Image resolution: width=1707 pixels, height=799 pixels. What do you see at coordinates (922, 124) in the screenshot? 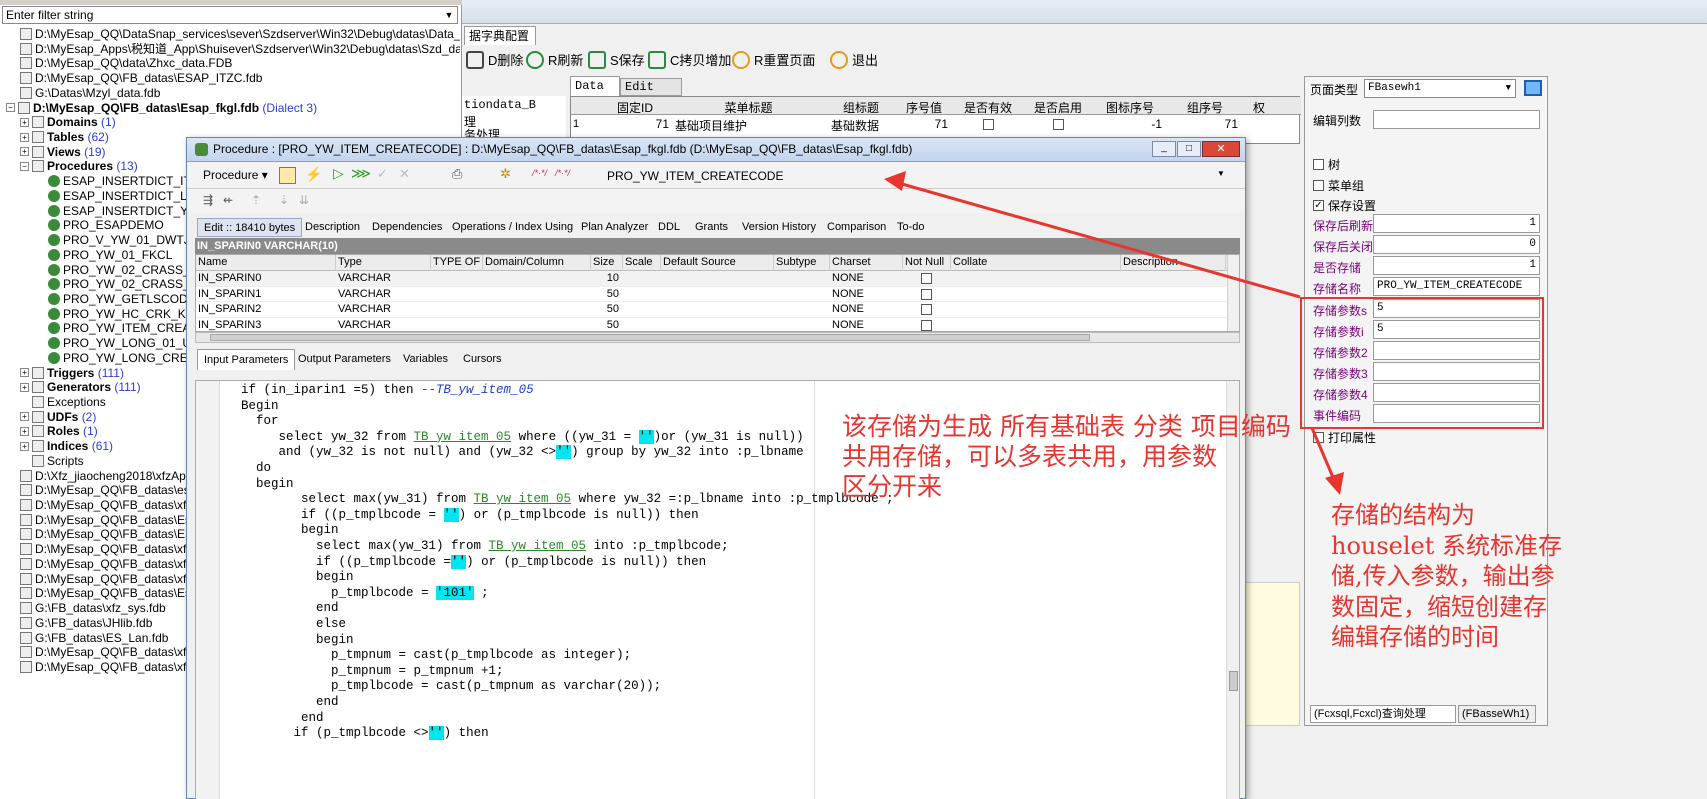
I see `grid-cell-seq: 71` at bounding box center [922, 124].